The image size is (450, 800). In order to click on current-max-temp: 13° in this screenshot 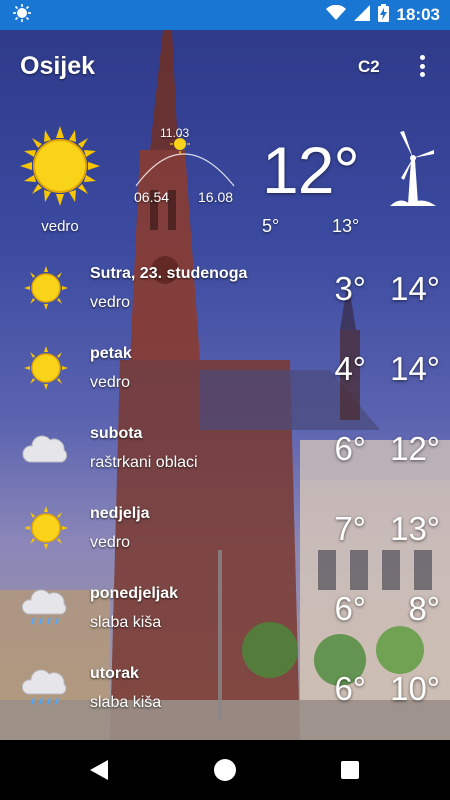, I will do `click(346, 226)`.